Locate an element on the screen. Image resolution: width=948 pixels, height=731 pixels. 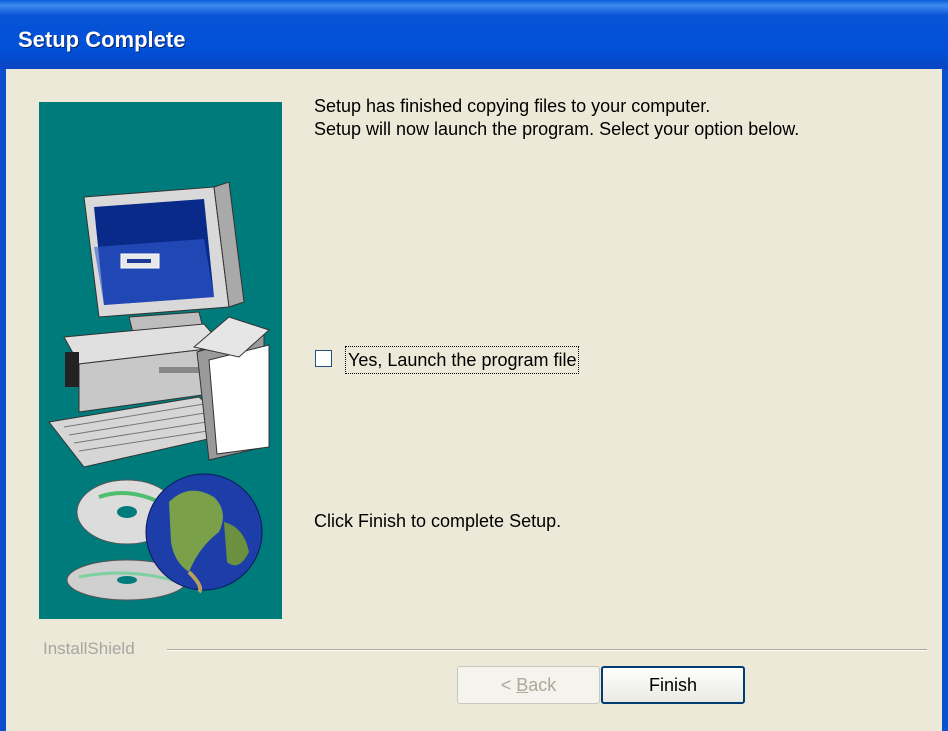
back-button: < Back is located at coordinates (528, 685).